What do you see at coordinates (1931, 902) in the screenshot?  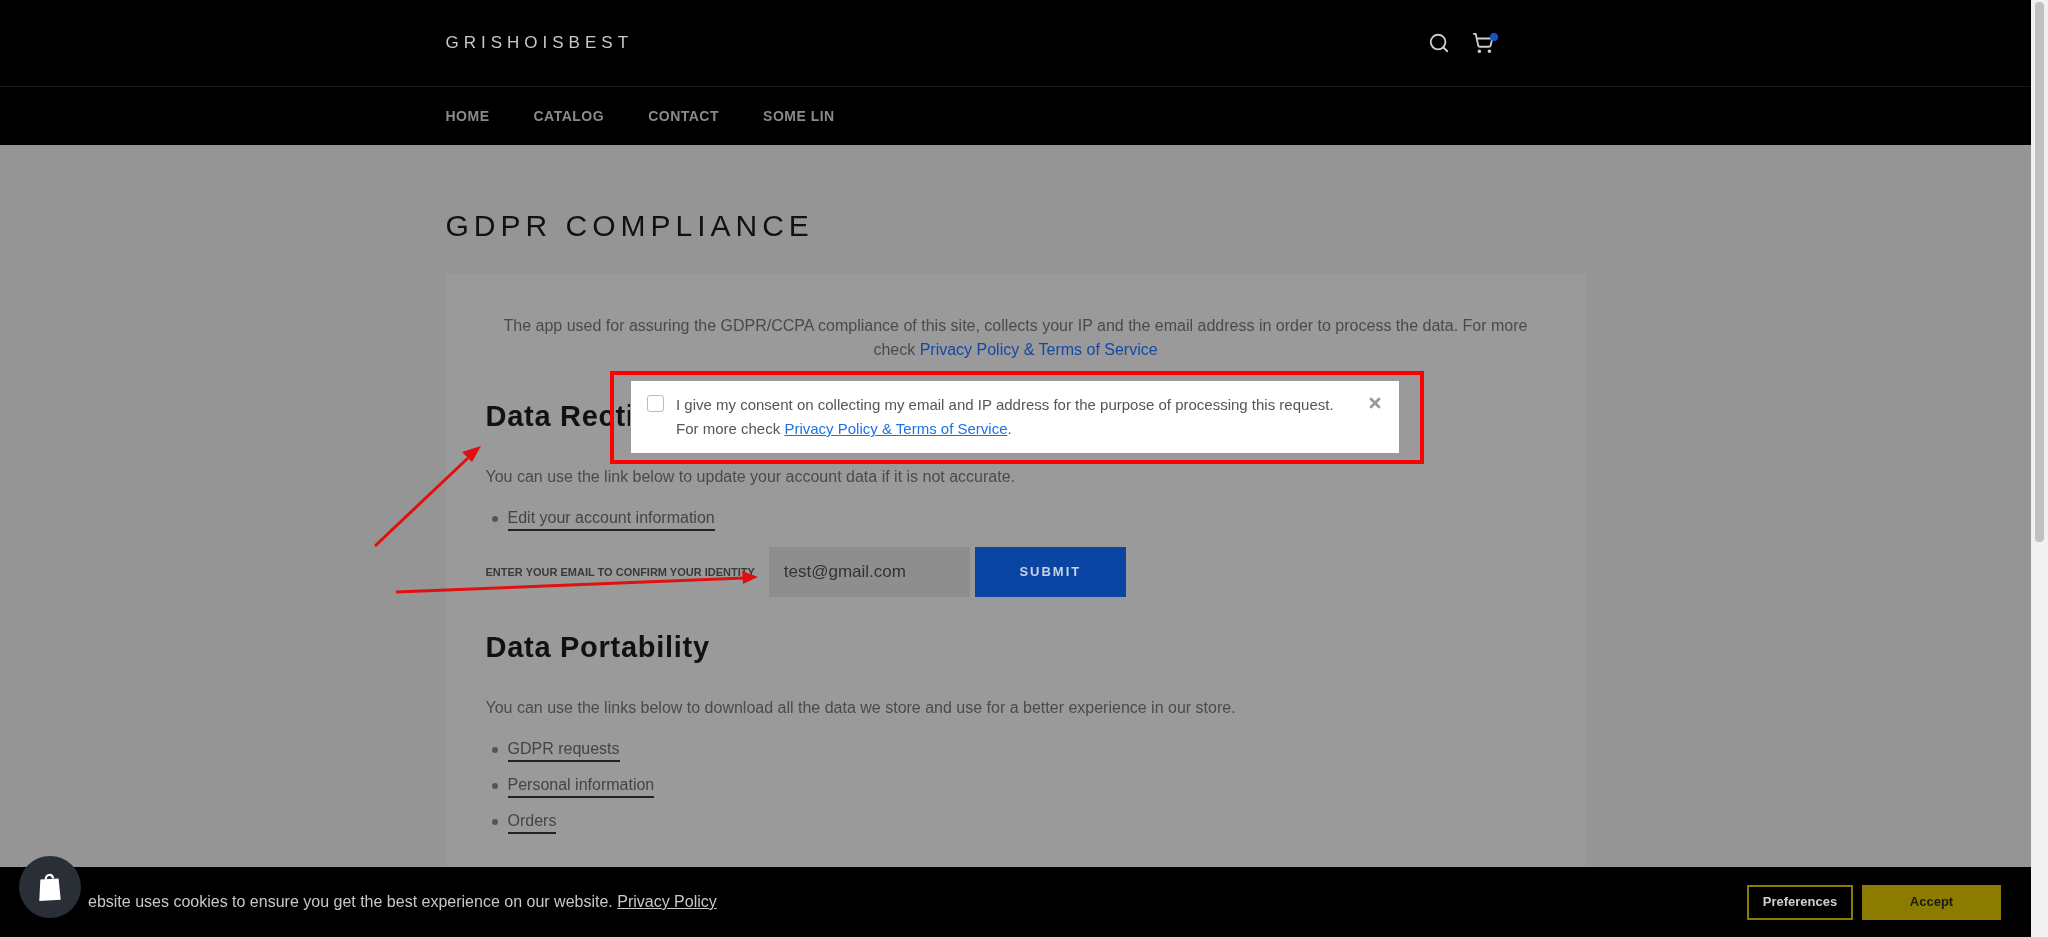 I see `accept-button: Accept` at bounding box center [1931, 902].